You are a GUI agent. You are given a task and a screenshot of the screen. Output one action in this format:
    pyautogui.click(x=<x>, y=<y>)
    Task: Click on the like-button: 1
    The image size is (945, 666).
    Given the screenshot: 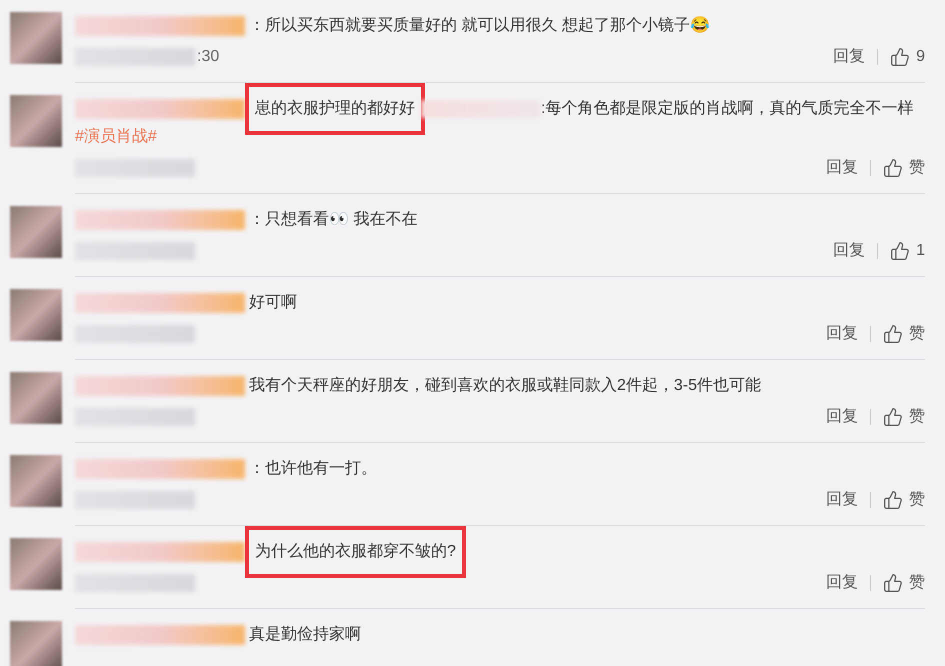 What is the action you would take?
    pyautogui.click(x=907, y=251)
    